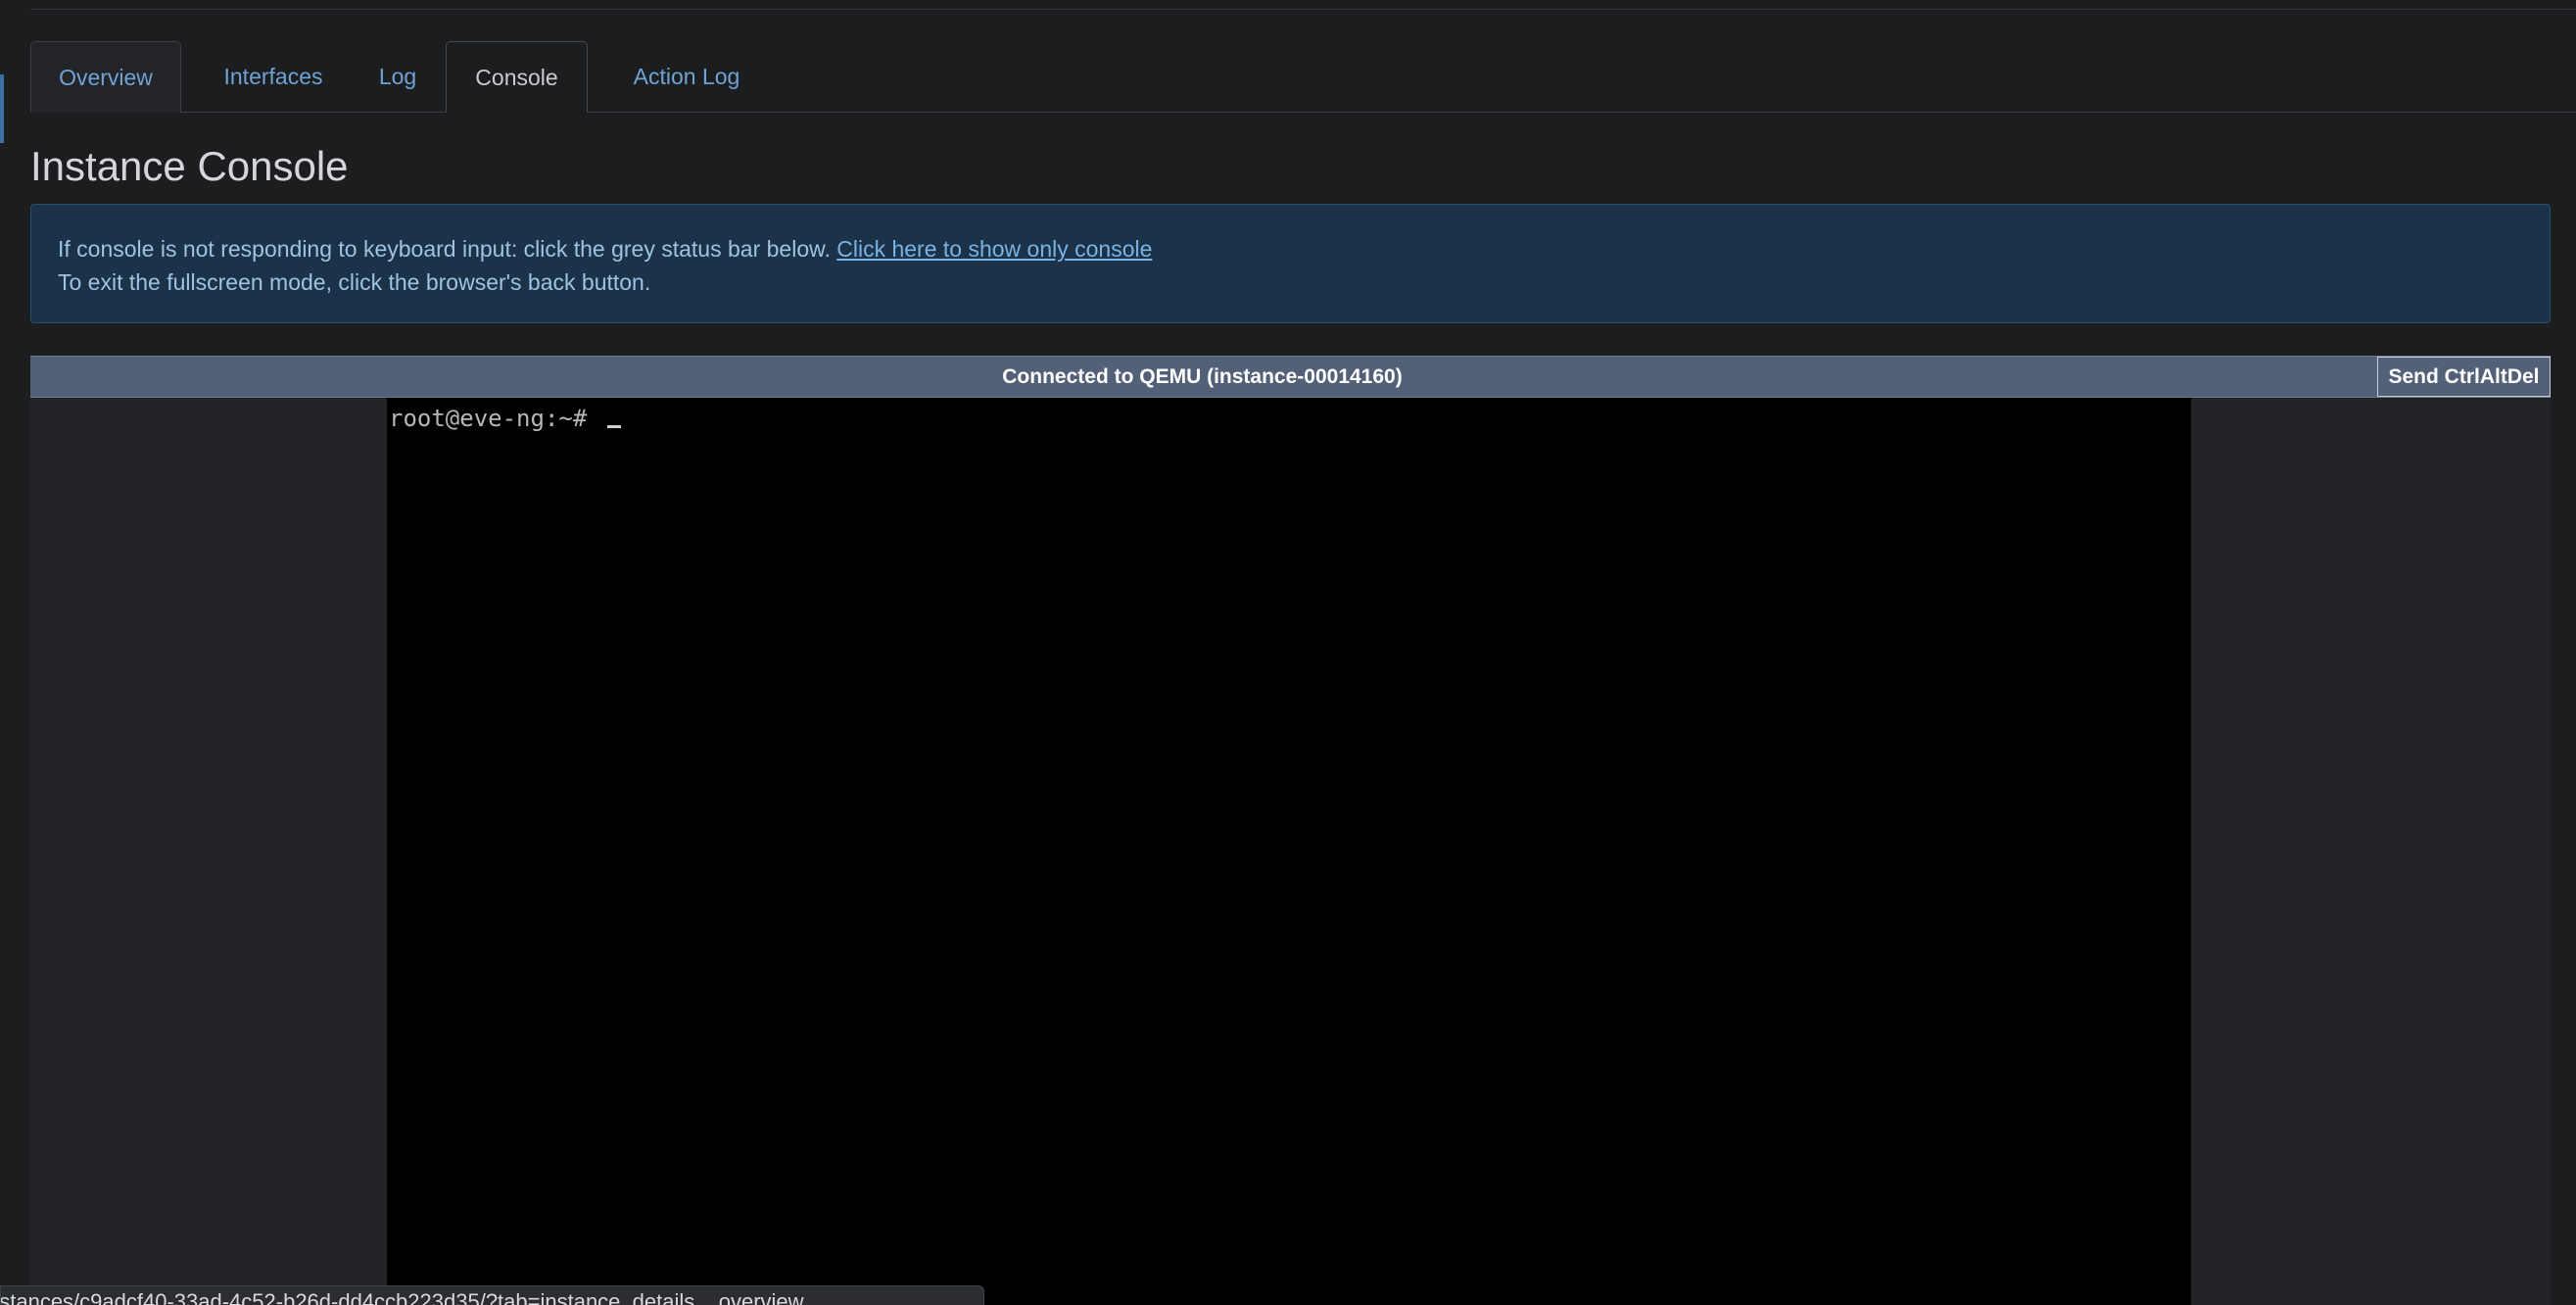 The image size is (2576, 1305). What do you see at coordinates (190, 166) in the screenshot?
I see `page-title: Instance Console` at bounding box center [190, 166].